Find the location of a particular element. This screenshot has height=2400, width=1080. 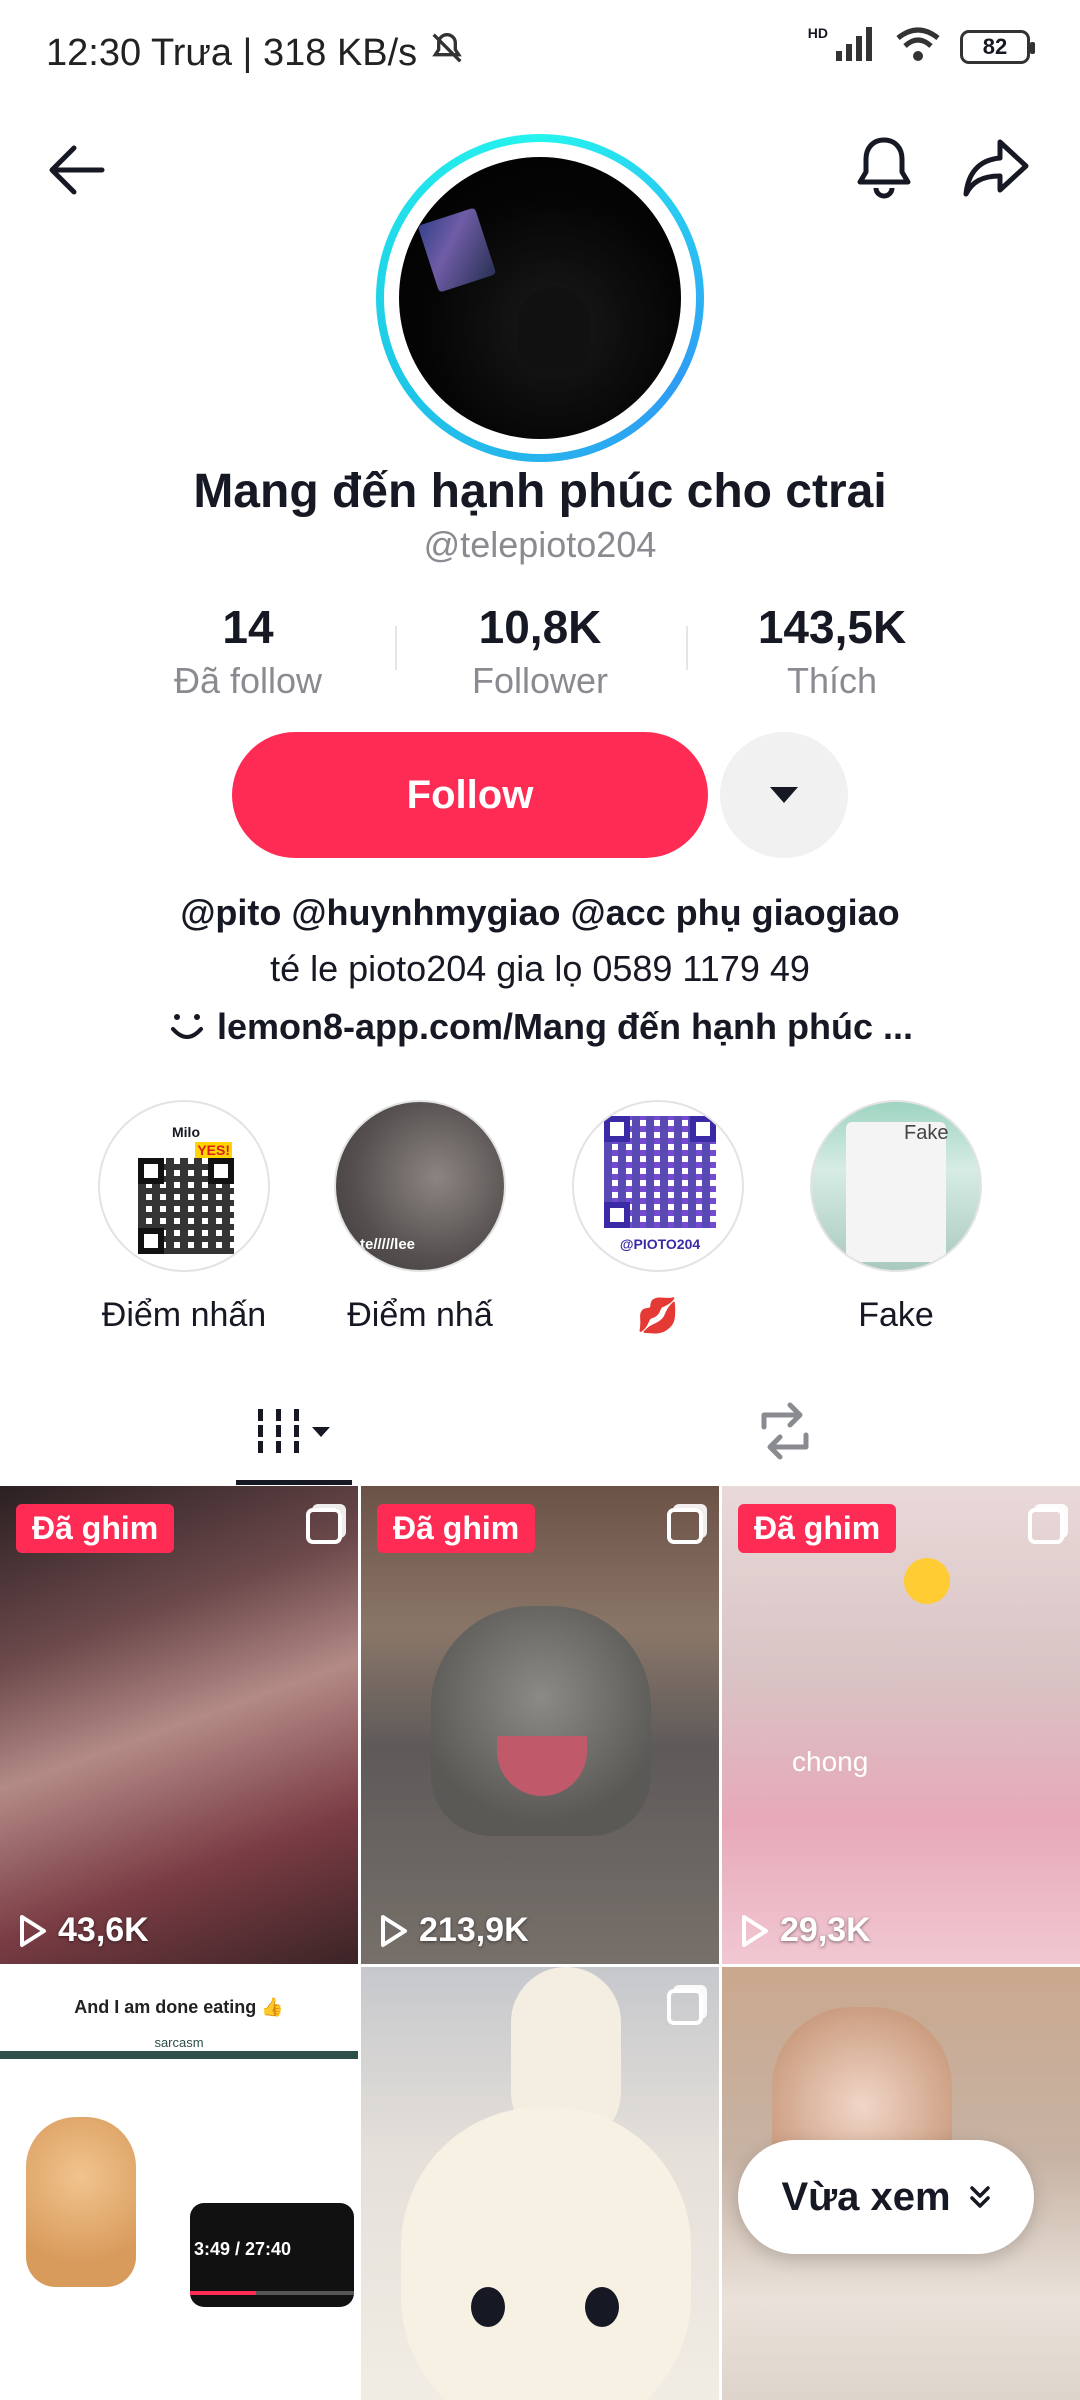

stat-followers: 10,8K Follower is located at coordinates (540, 651).